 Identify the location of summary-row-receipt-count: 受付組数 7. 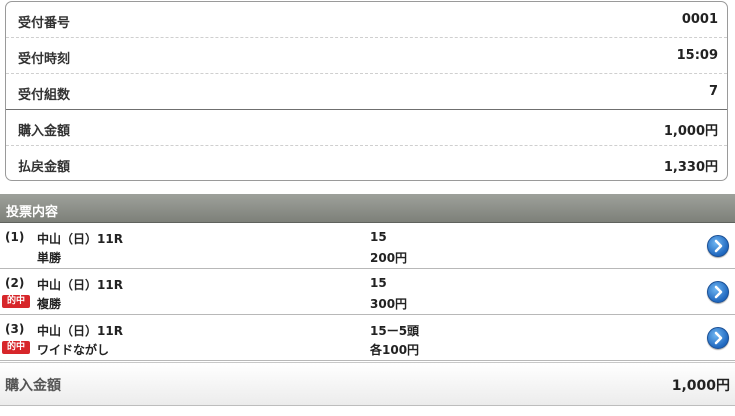
(366, 92).